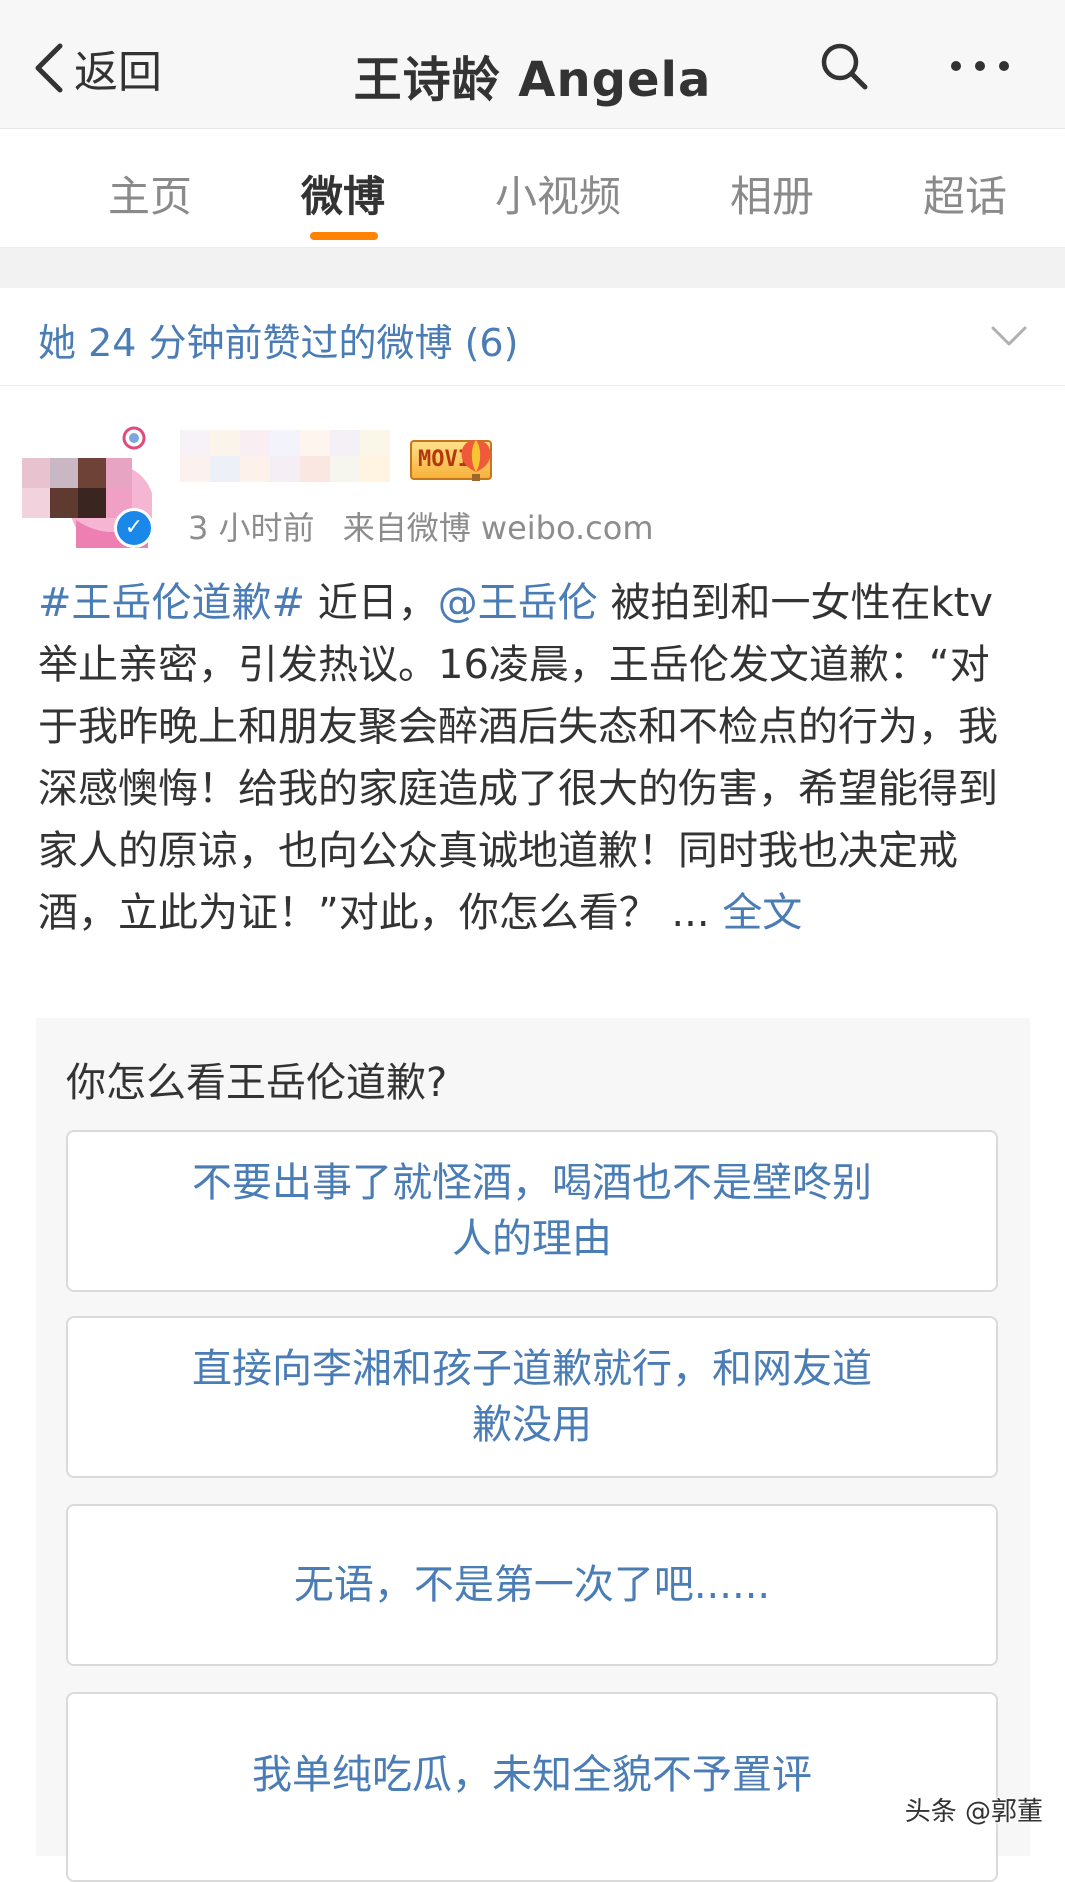  What do you see at coordinates (278, 343) in the screenshot?
I see `liked-posts-text: 她 24 分钟前赞过的微博 (6)` at bounding box center [278, 343].